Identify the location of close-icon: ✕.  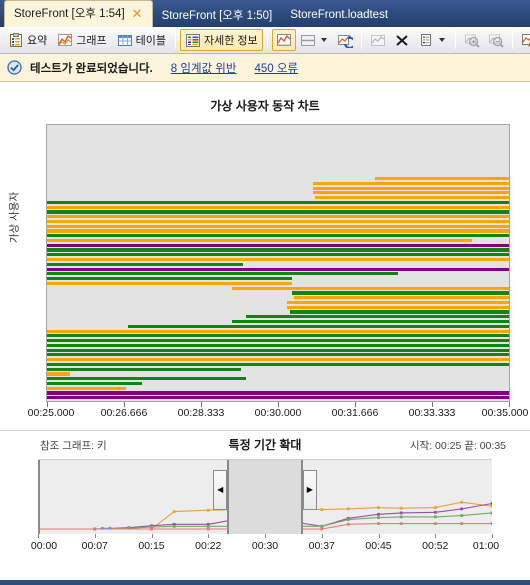
(137, 13).